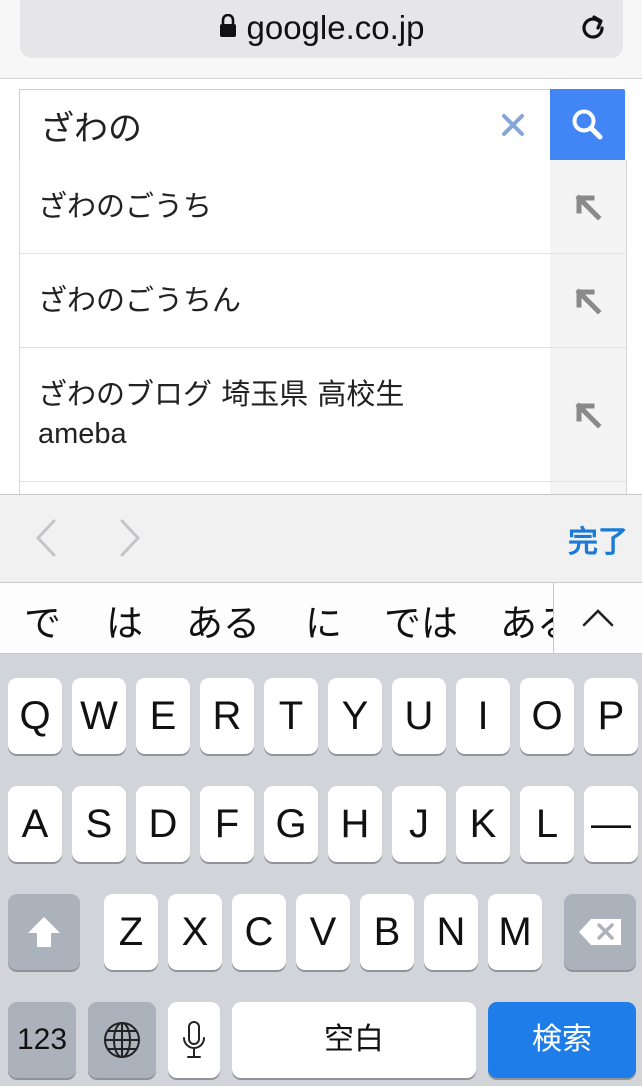 The image size is (642, 1086). I want to click on backspace-key, so click(600, 932).